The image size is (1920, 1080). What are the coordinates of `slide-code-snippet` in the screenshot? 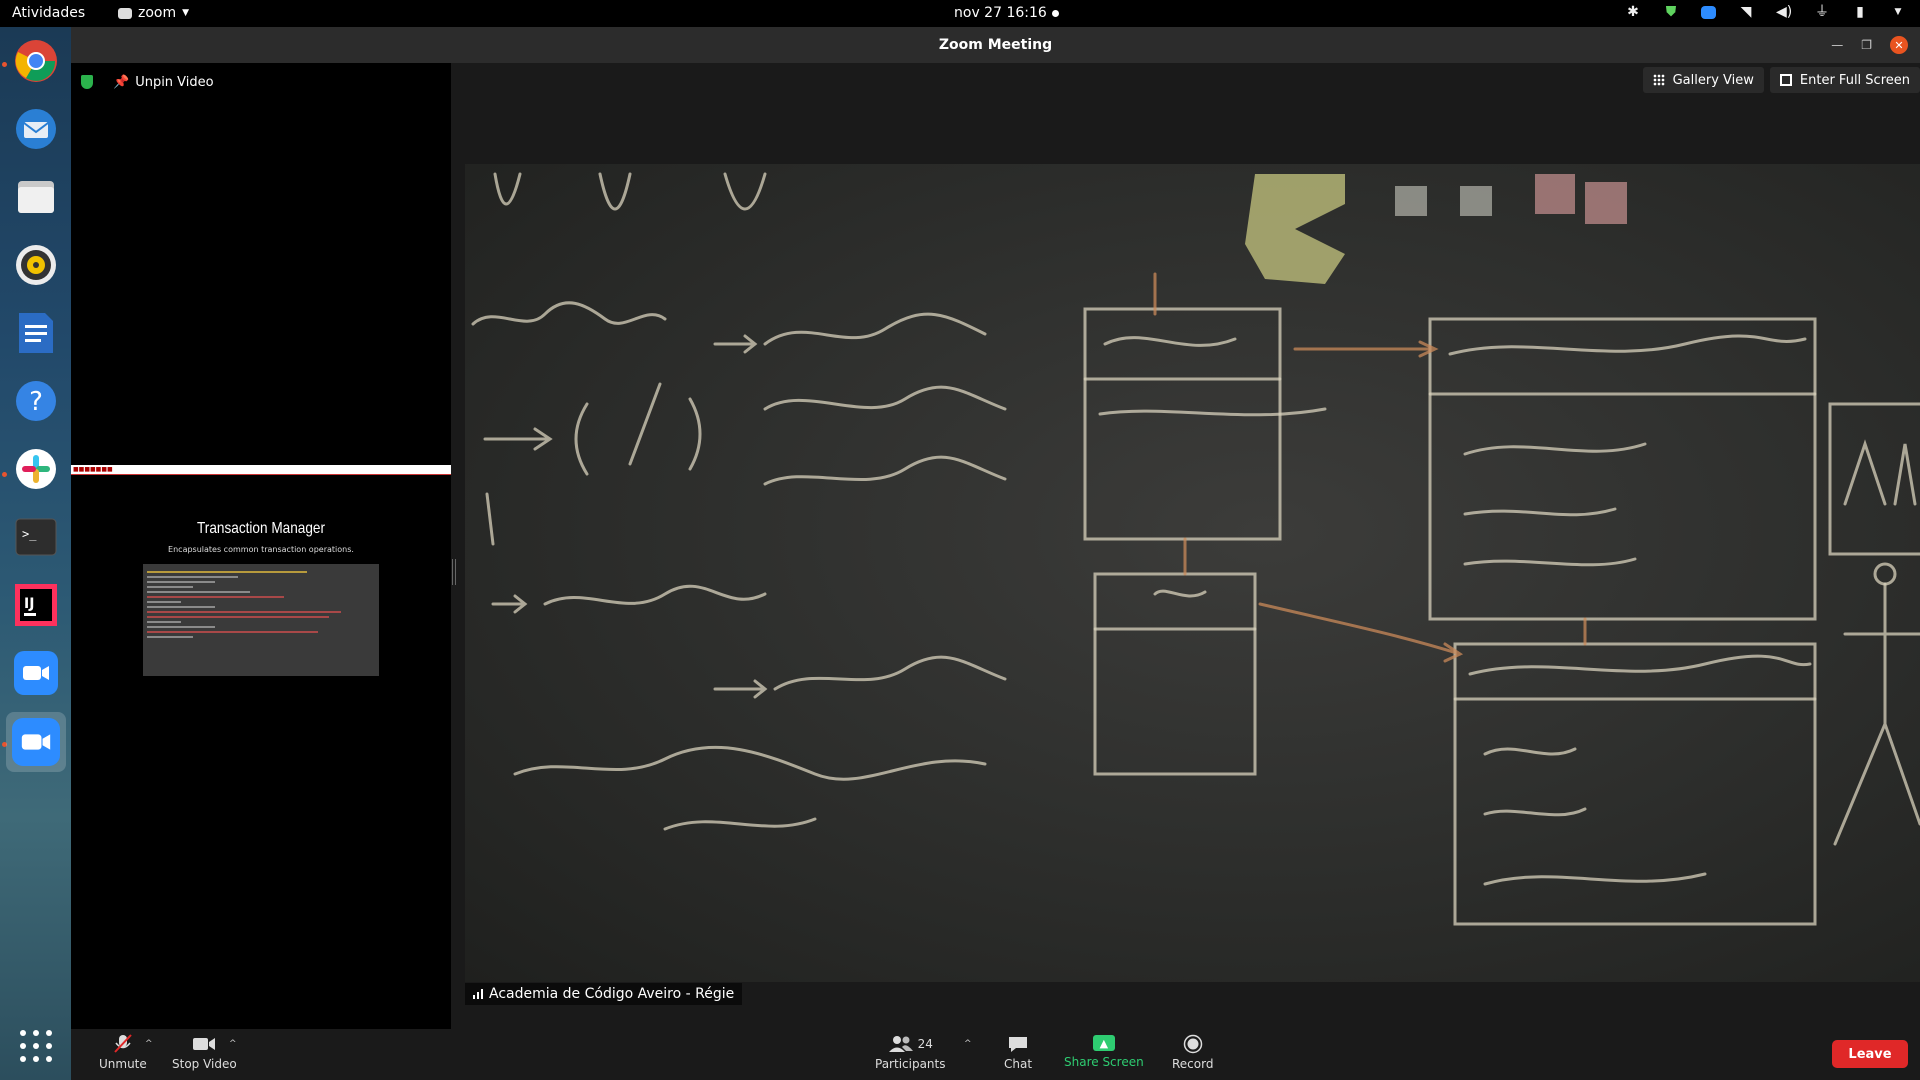 It's located at (261, 620).